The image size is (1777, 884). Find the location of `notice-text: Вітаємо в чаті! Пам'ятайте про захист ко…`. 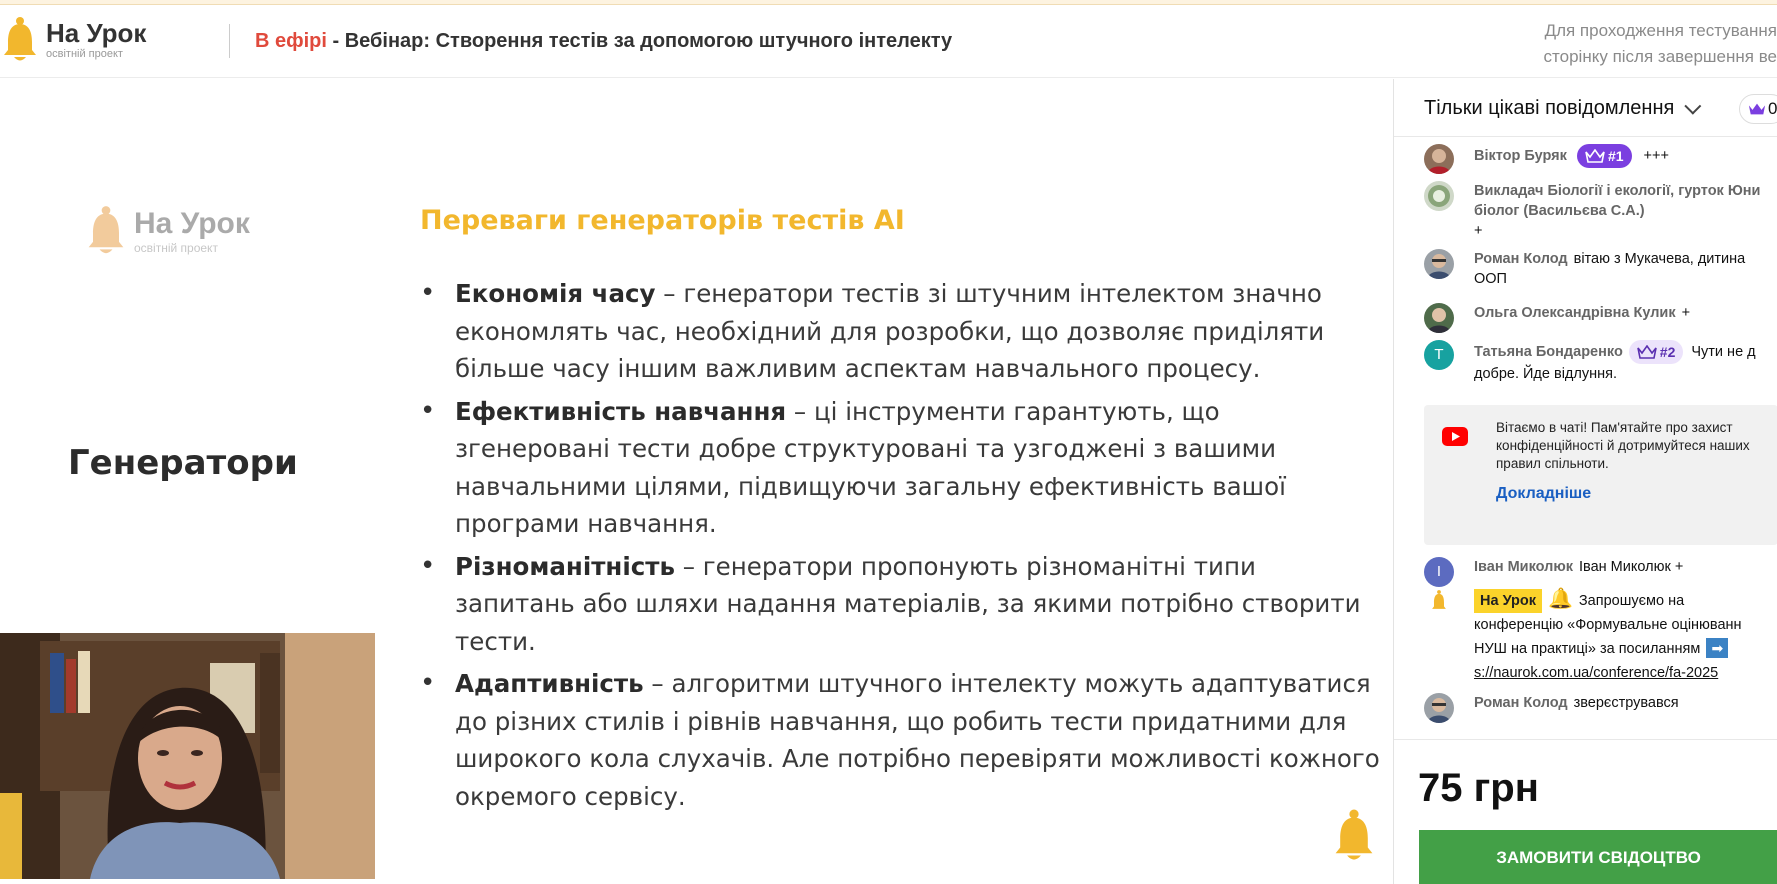

notice-text: Вітаємо в чаті! Пам'ятайте про захист ко… is located at coordinates (1636, 446).